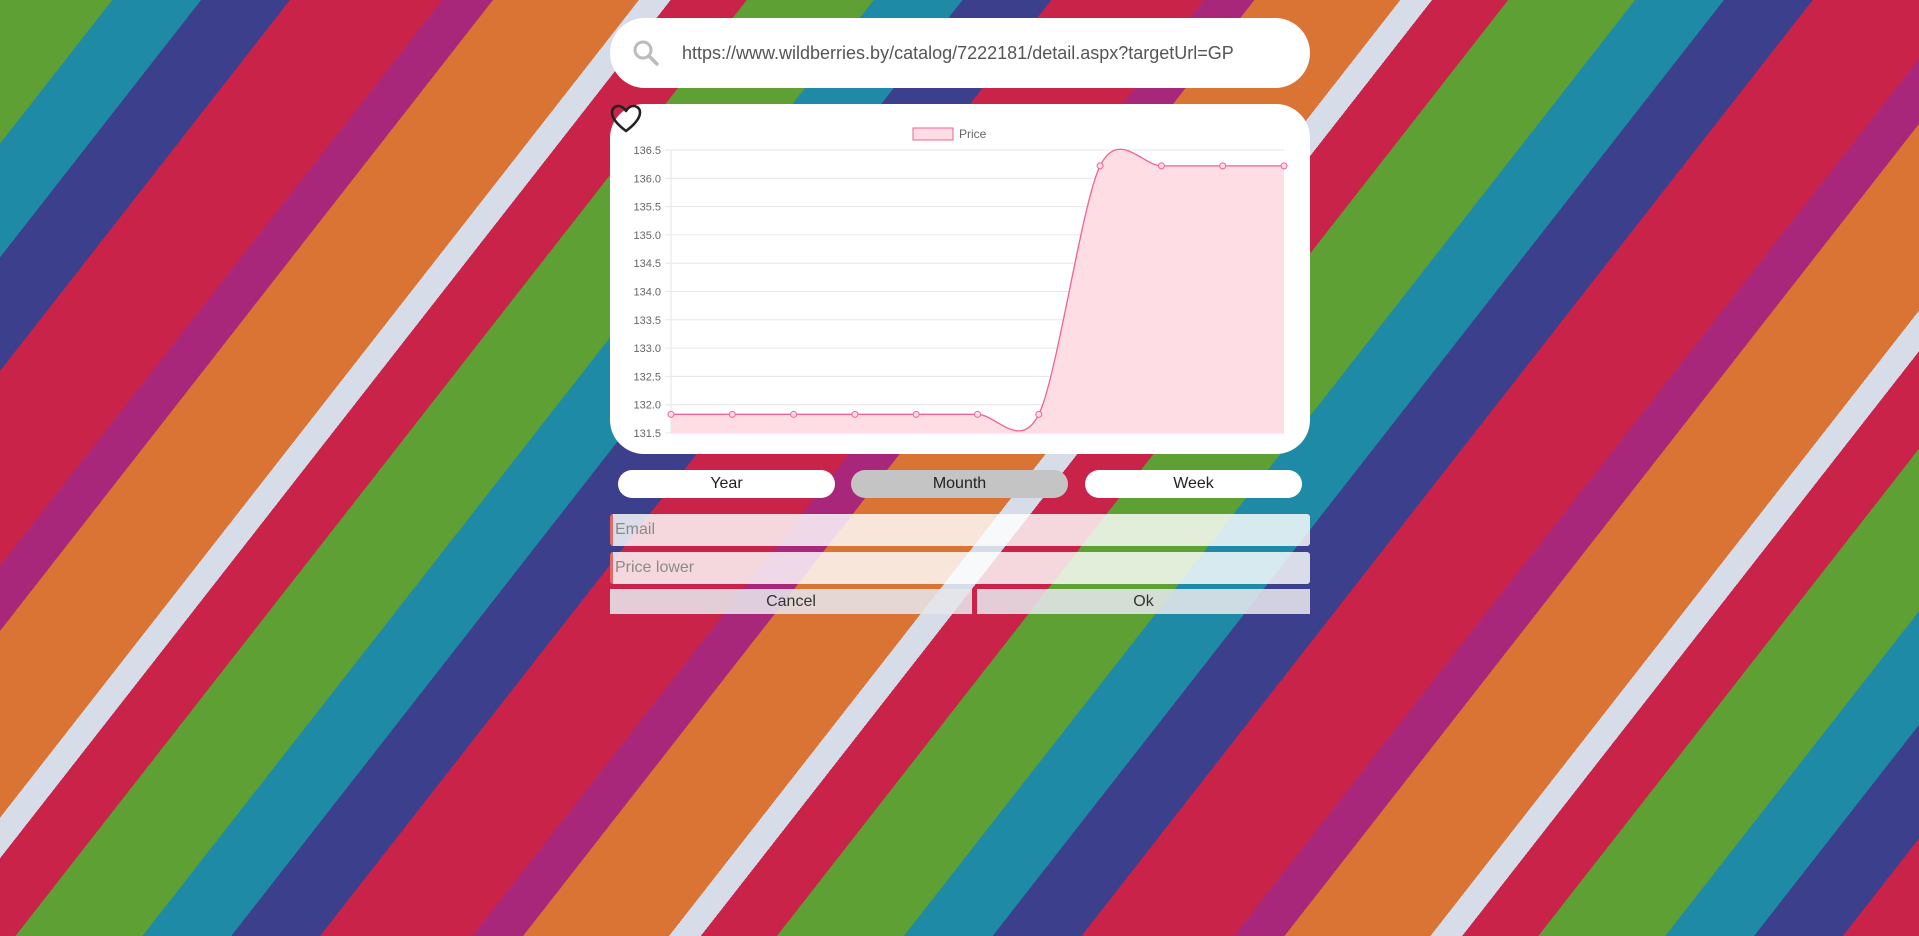 Image resolution: width=1919 pixels, height=936 pixels. What do you see at coordinates (647, 293) in the screenshot?
I see `y-tick-label: 134.0` at bounding box center [647, 293].